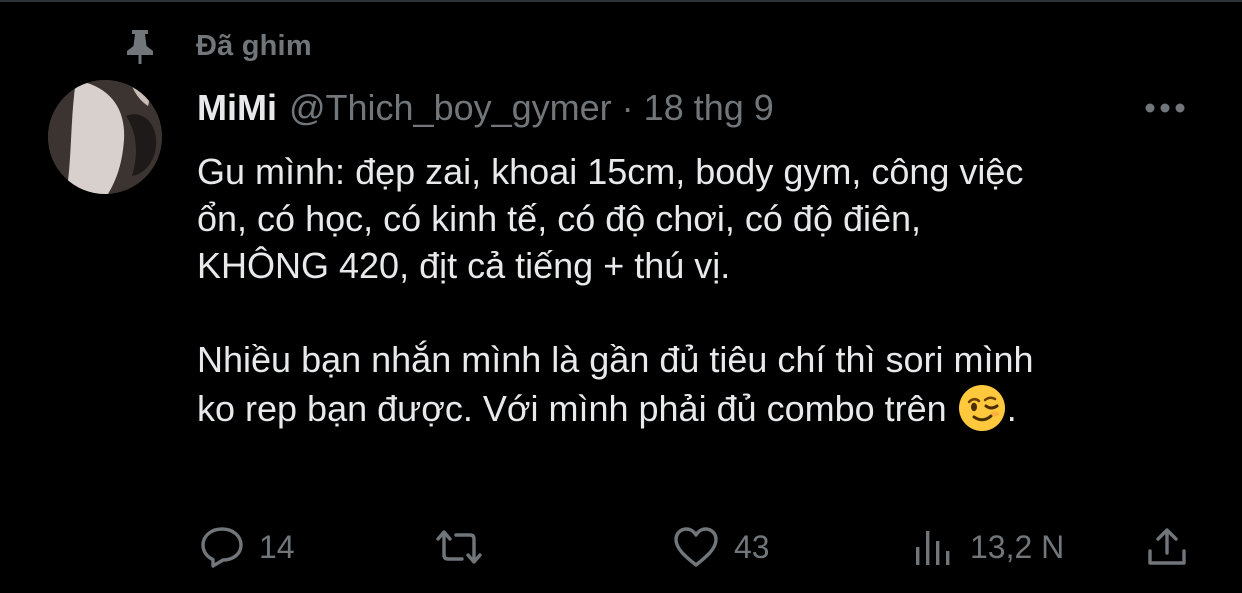 The height and width of the screenshot is (593, 1242). I want to click on more-dots-icon, so click(1165, 110).